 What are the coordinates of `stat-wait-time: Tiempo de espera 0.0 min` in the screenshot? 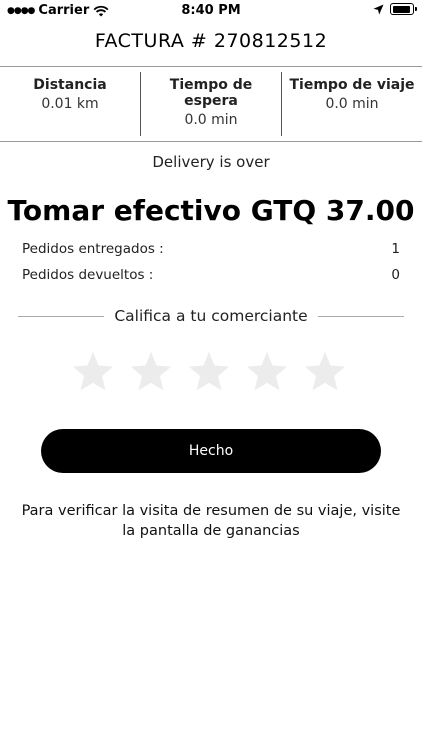 It's located at (211, 104).